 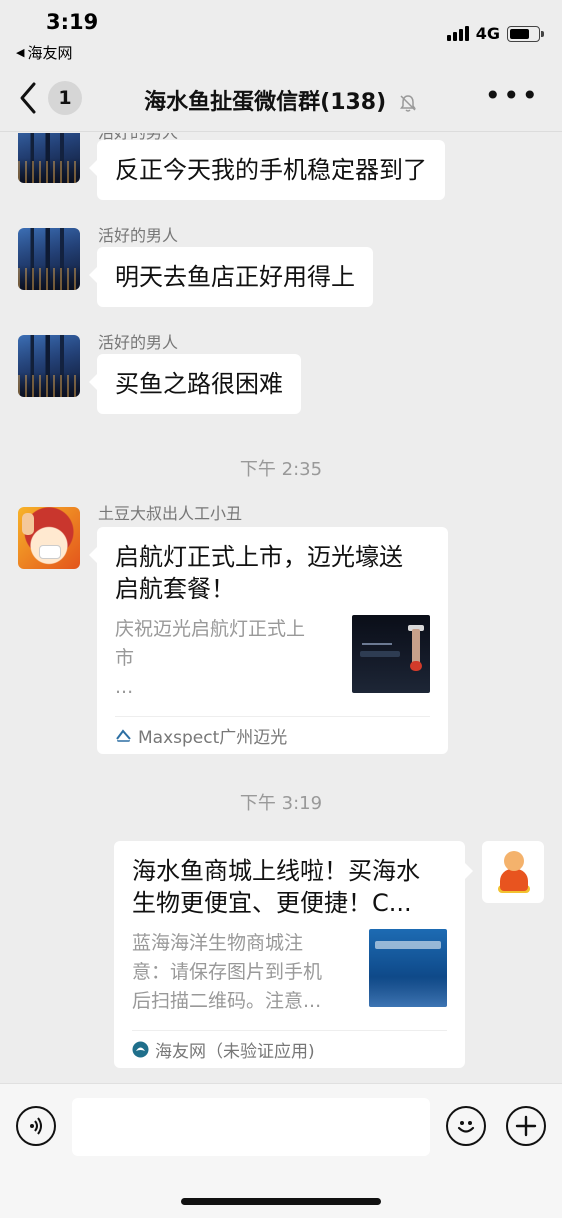 I want to click on bell-muted-icon, so click(x=407, y=103).